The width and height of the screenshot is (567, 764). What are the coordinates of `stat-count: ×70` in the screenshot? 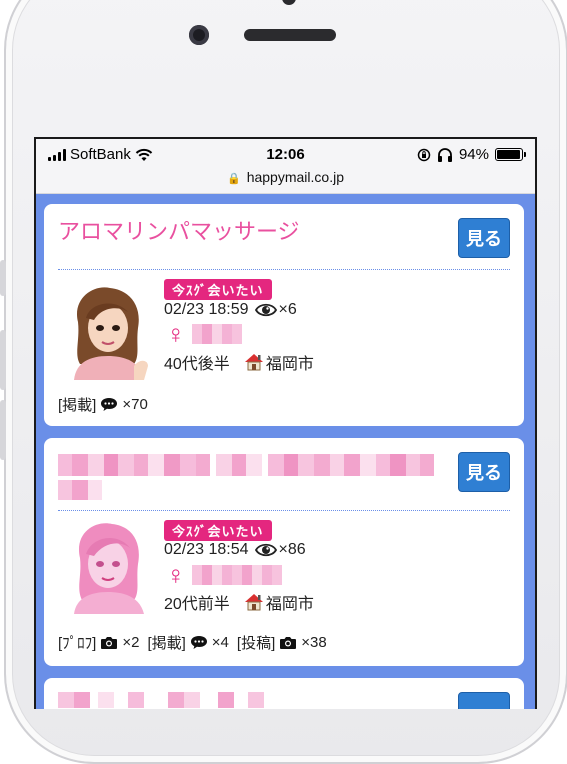 It's located at (135, 404).